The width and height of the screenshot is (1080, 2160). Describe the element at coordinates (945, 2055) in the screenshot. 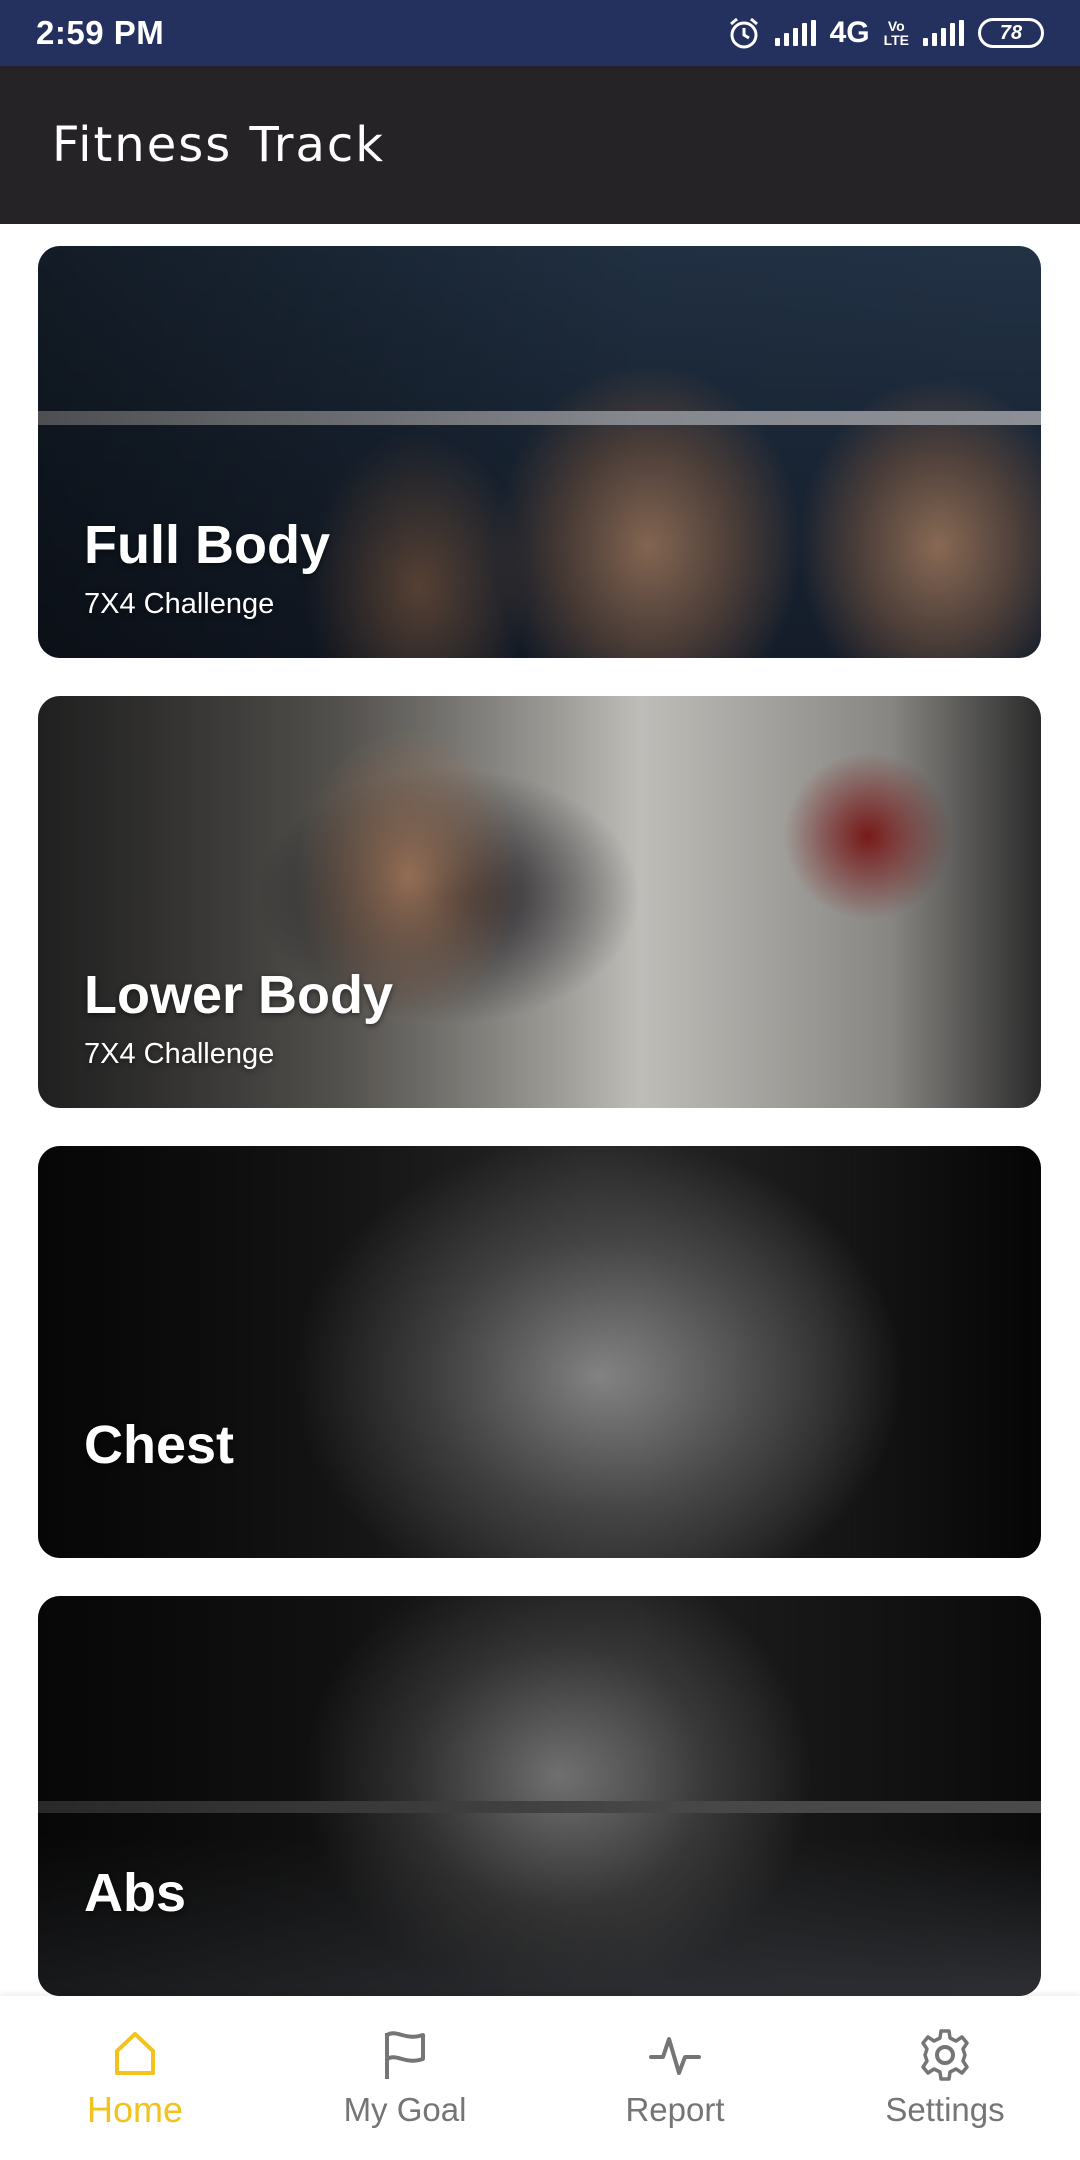

I see `gear-icon` at that location.